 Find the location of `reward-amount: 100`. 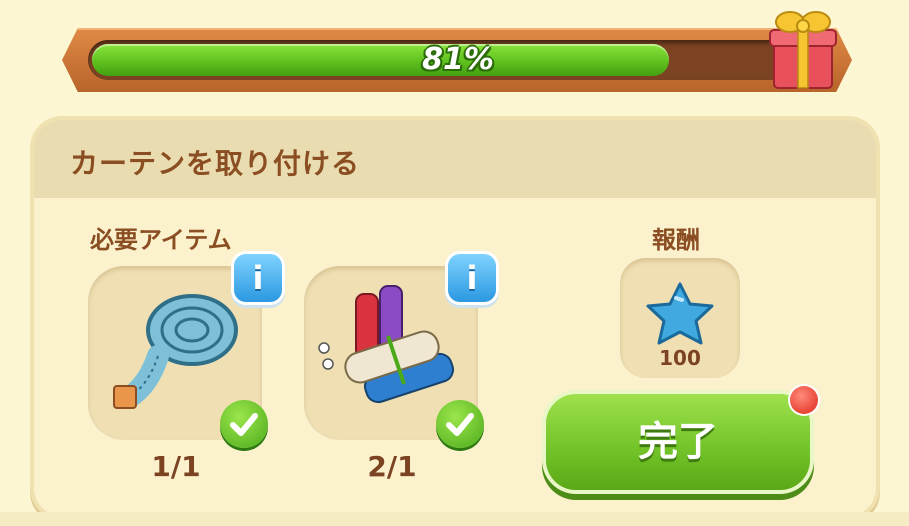

reward-amount: 100 is located at coordinates (680, 358).